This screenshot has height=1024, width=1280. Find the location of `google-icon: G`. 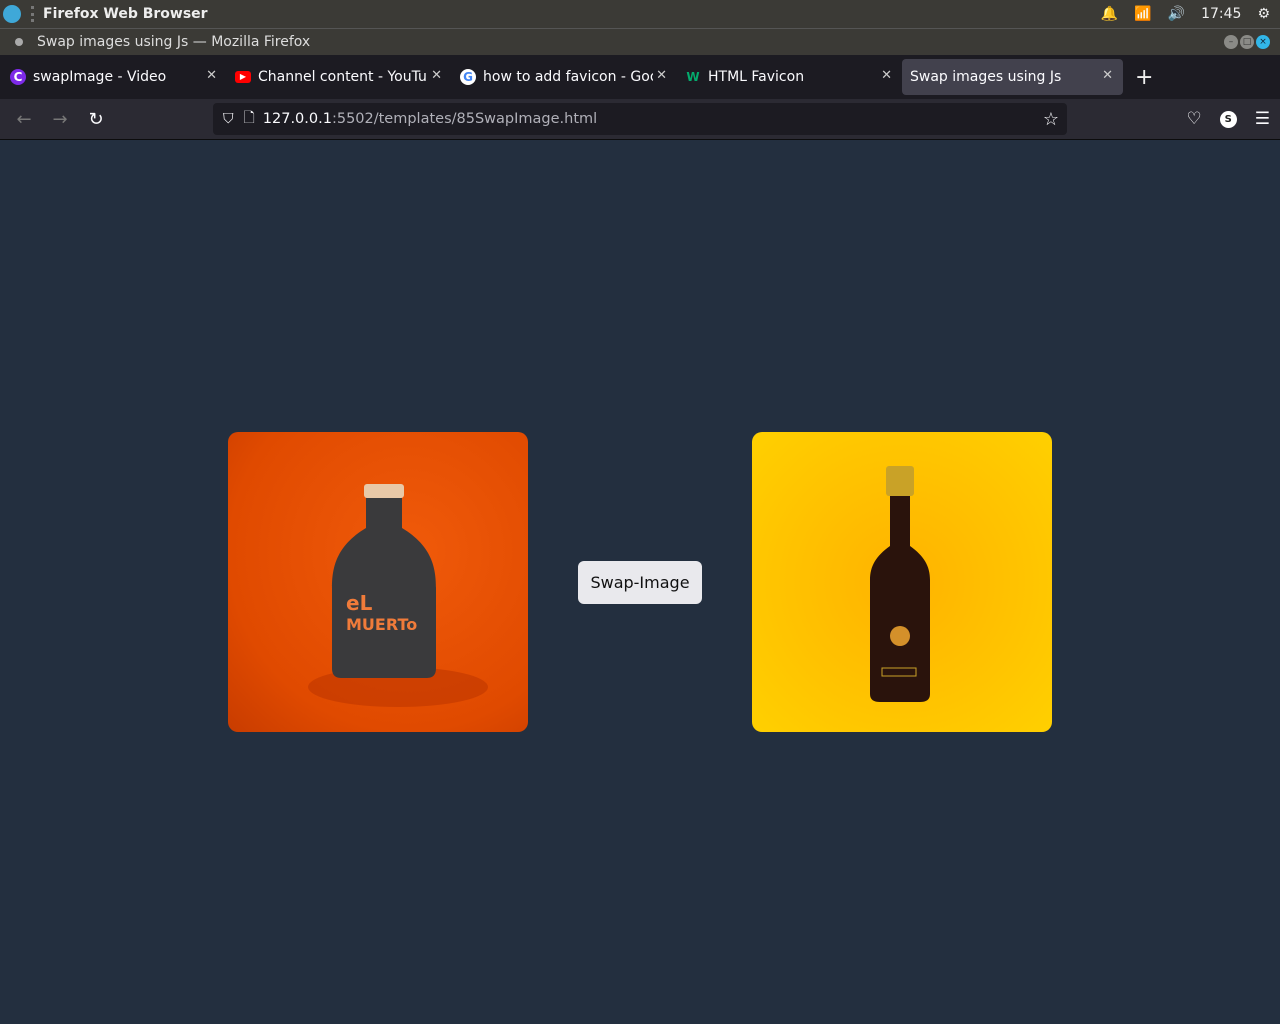

google-icon: G is located at coordinates (468, 77).